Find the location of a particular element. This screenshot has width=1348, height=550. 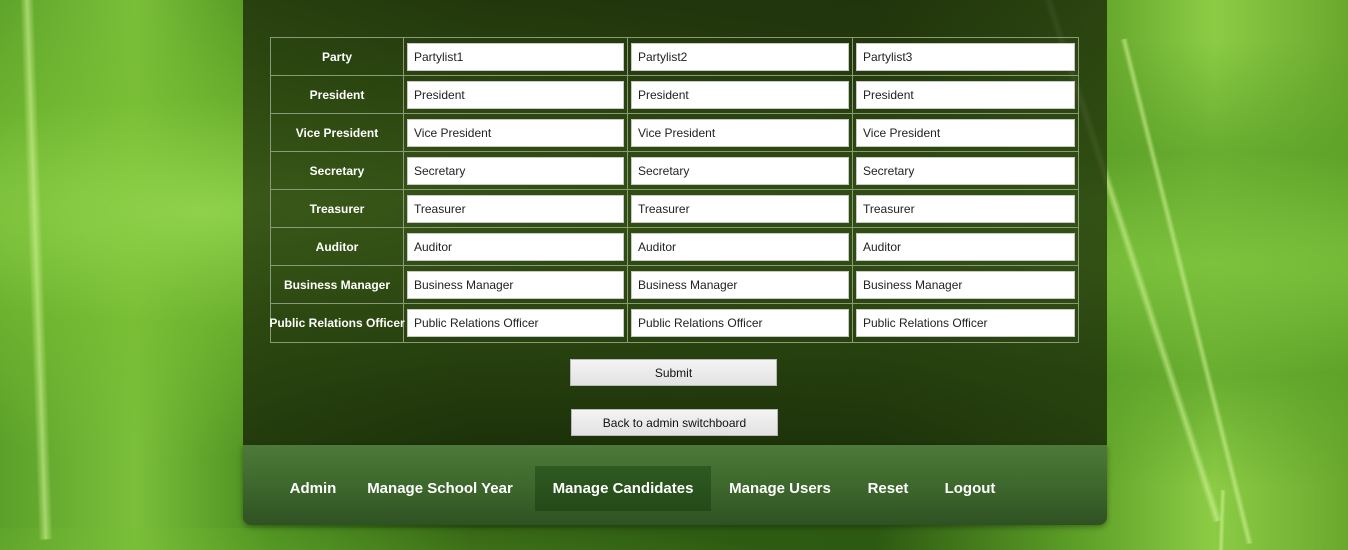

back-to-admin-switchboard-button: Back to admin switchboard is located at coordinates (674, 422).